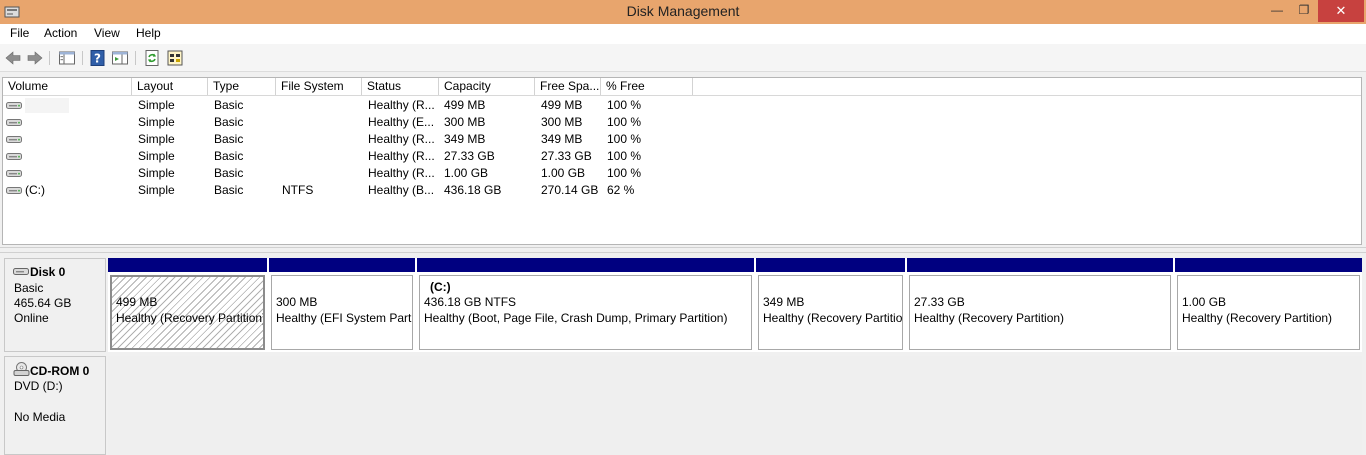 This screenshot has width=1366, height=455. Describe the element at coordinates (1268, 312) in the screenshot. I see `partition-body: 1.00 GB Healthy (Recovery Partition)` at that location.